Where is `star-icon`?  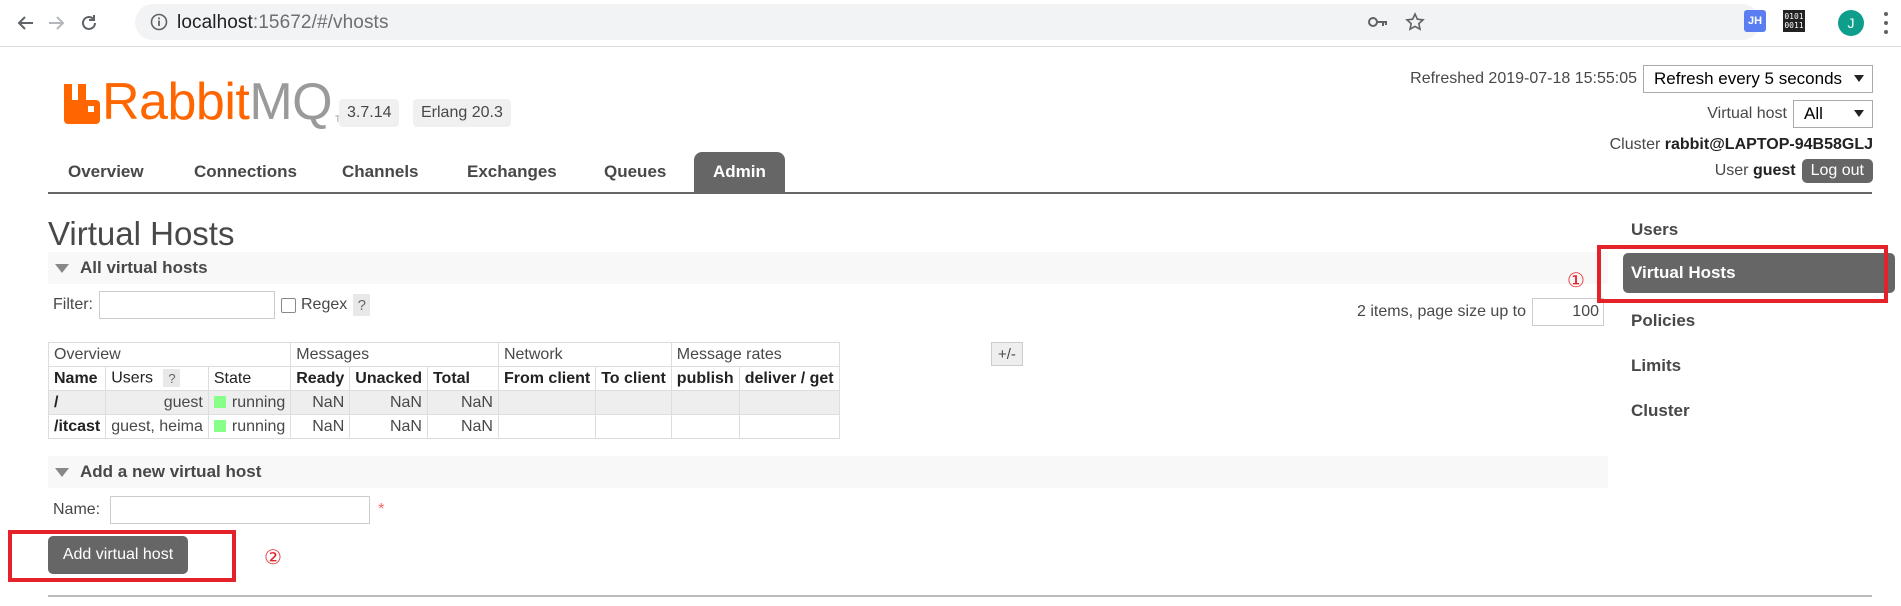 star-icon is located at coordinates (1415, 24).